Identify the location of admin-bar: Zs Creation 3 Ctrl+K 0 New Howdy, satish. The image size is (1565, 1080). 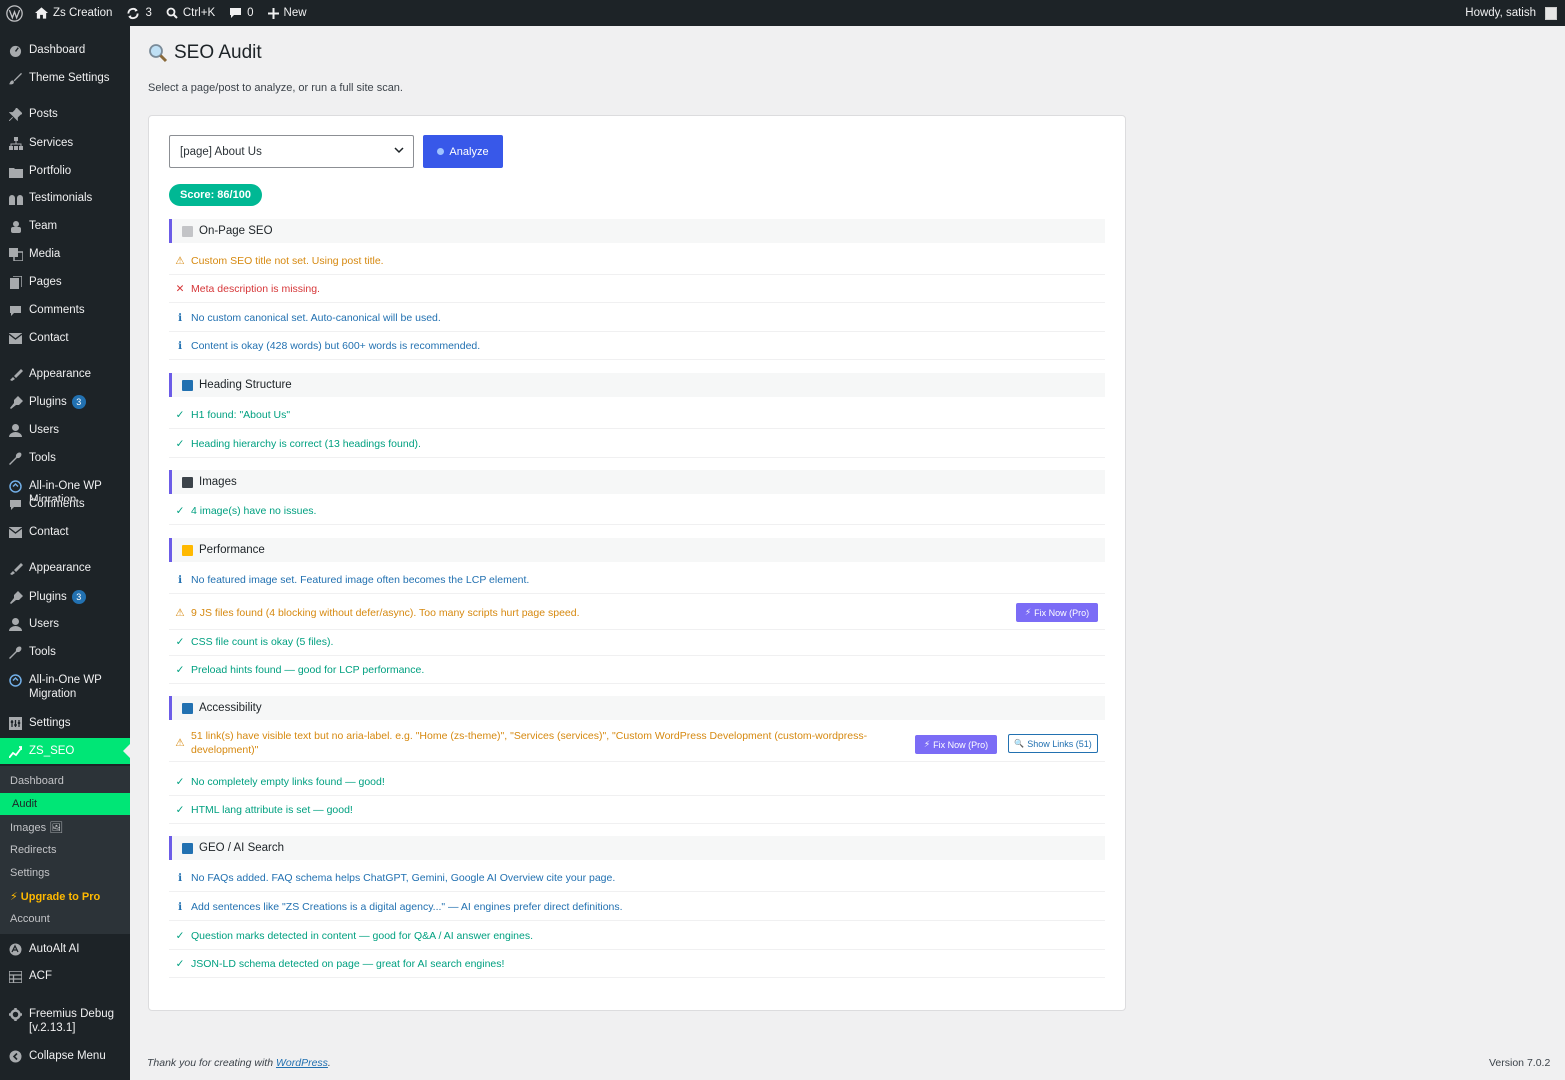
(782, 13).